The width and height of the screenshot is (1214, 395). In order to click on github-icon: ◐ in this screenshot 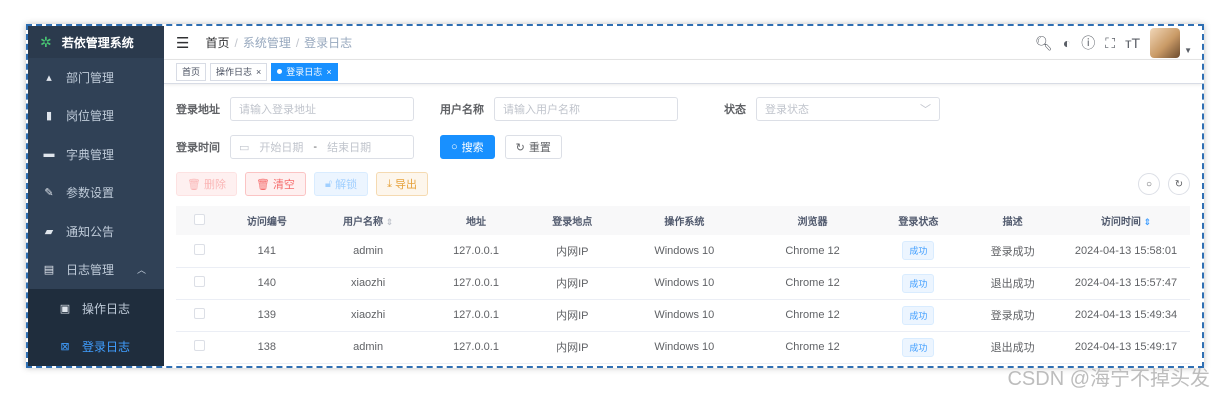, I will do `click(1067, 43)`.